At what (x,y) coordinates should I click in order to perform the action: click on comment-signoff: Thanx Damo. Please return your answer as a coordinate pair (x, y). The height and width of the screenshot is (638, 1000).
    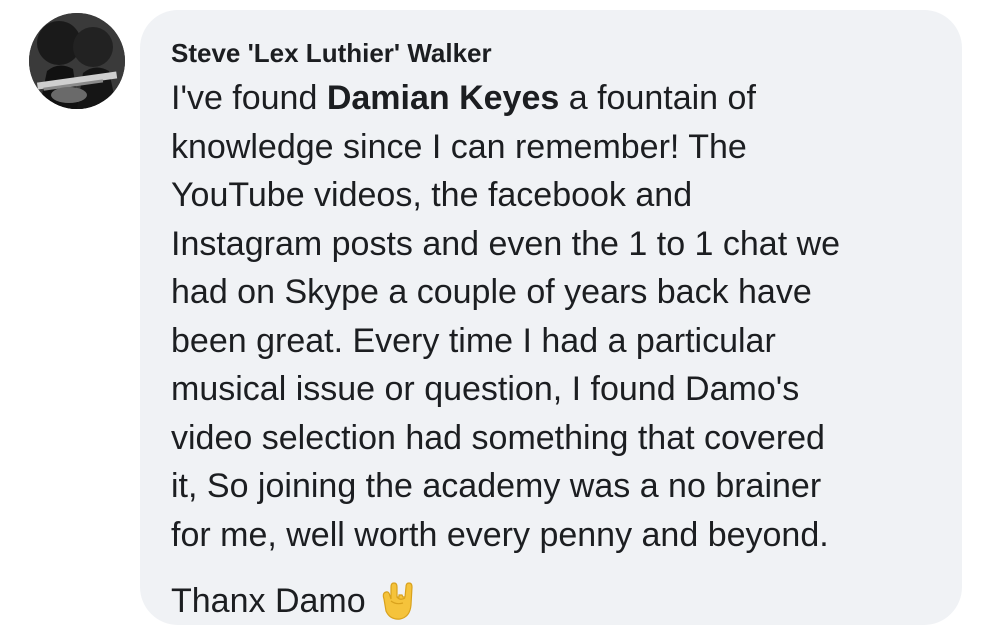
    Looking at the image, I should click on (551, 601).